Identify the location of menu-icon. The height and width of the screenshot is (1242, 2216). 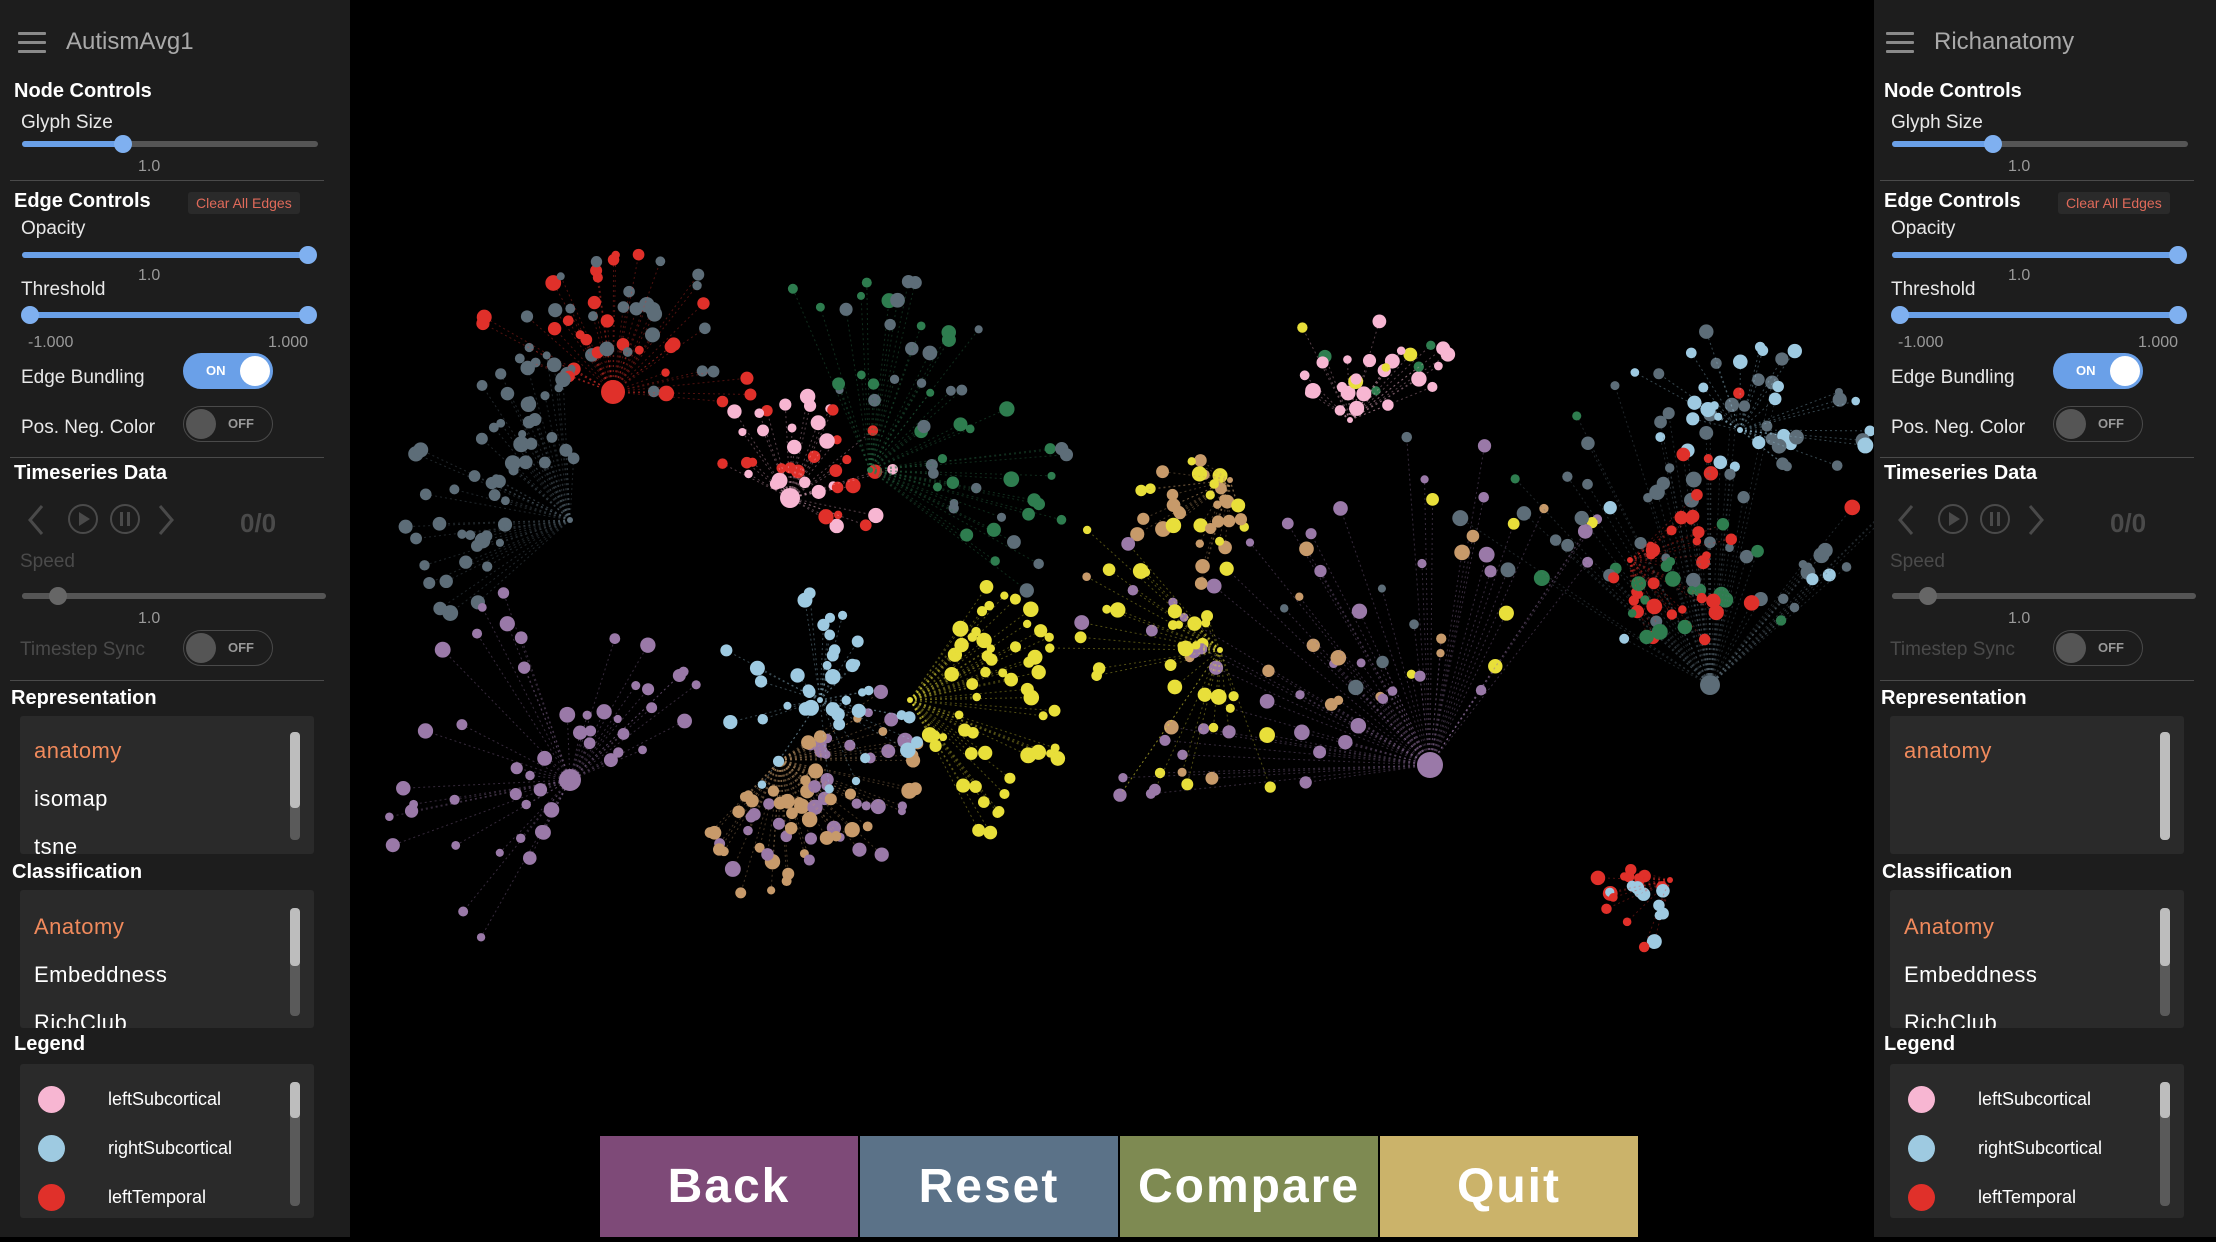
(32, 43).